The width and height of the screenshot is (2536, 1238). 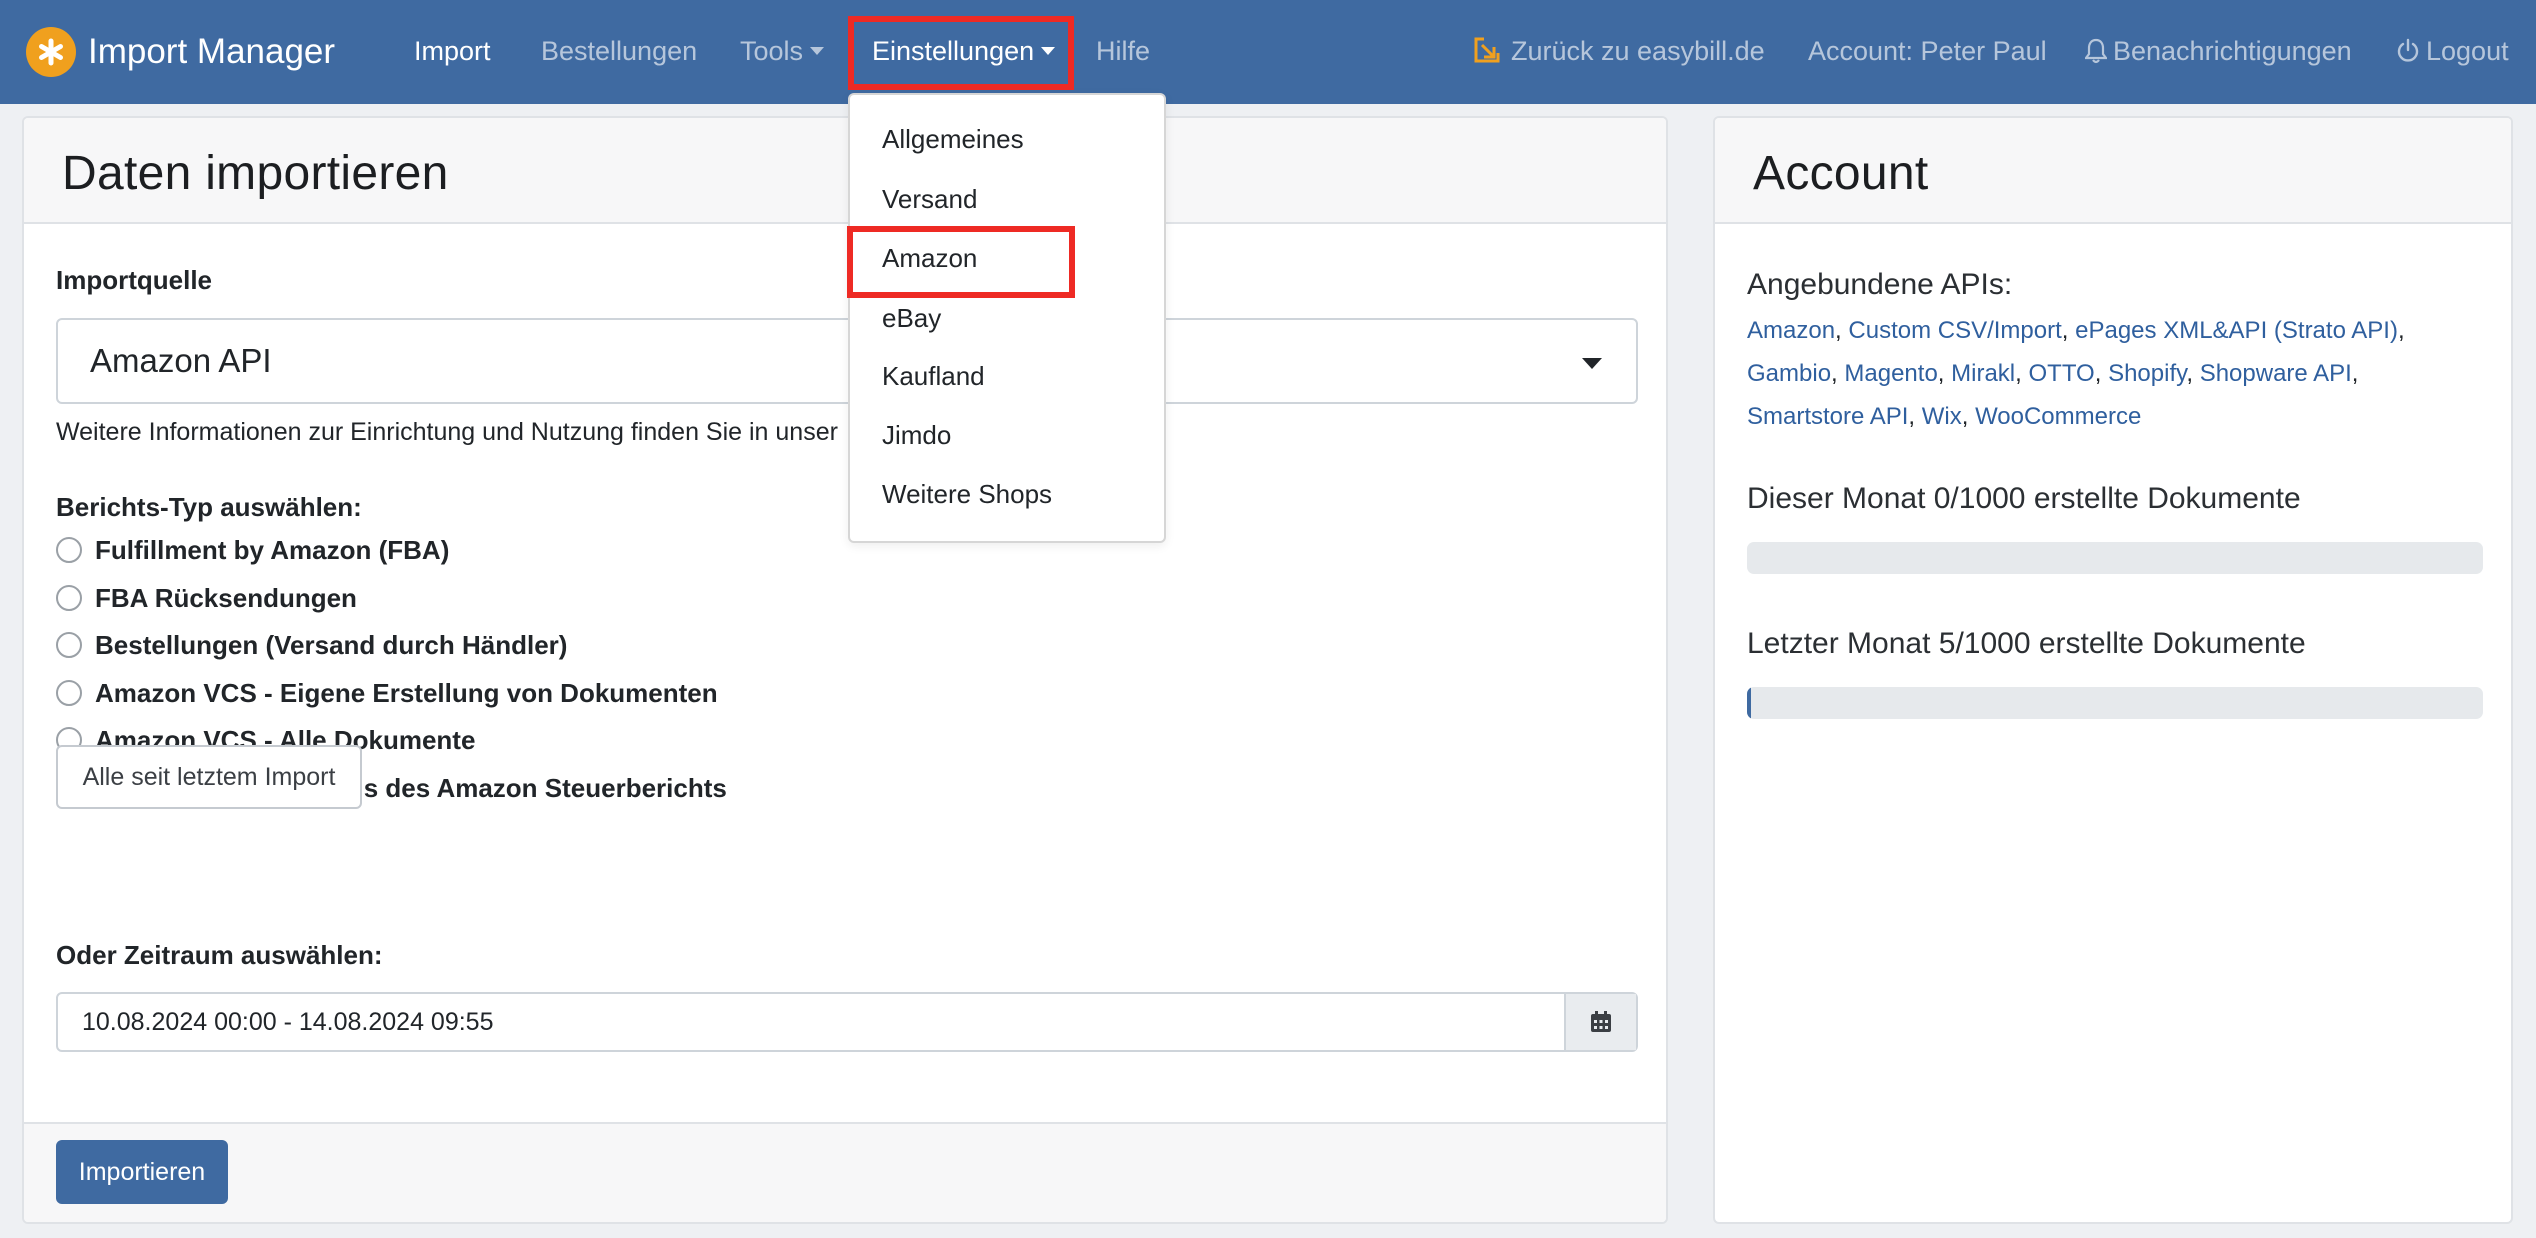 I want to click on source-label: Importquelle, so click(x=134, y=280).